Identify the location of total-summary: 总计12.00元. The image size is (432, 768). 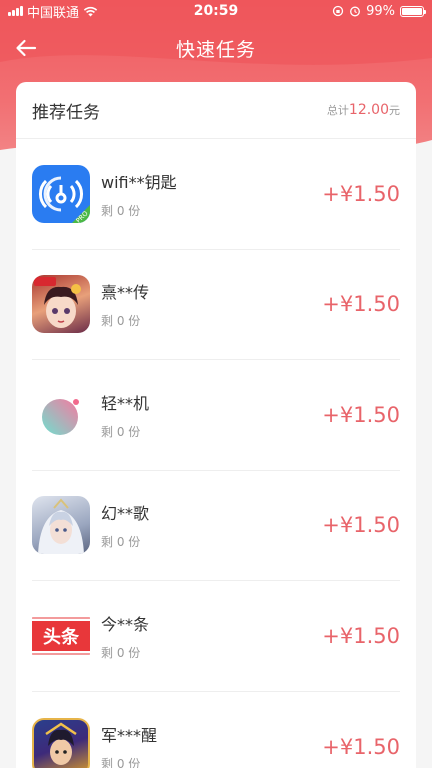
(363, 110).